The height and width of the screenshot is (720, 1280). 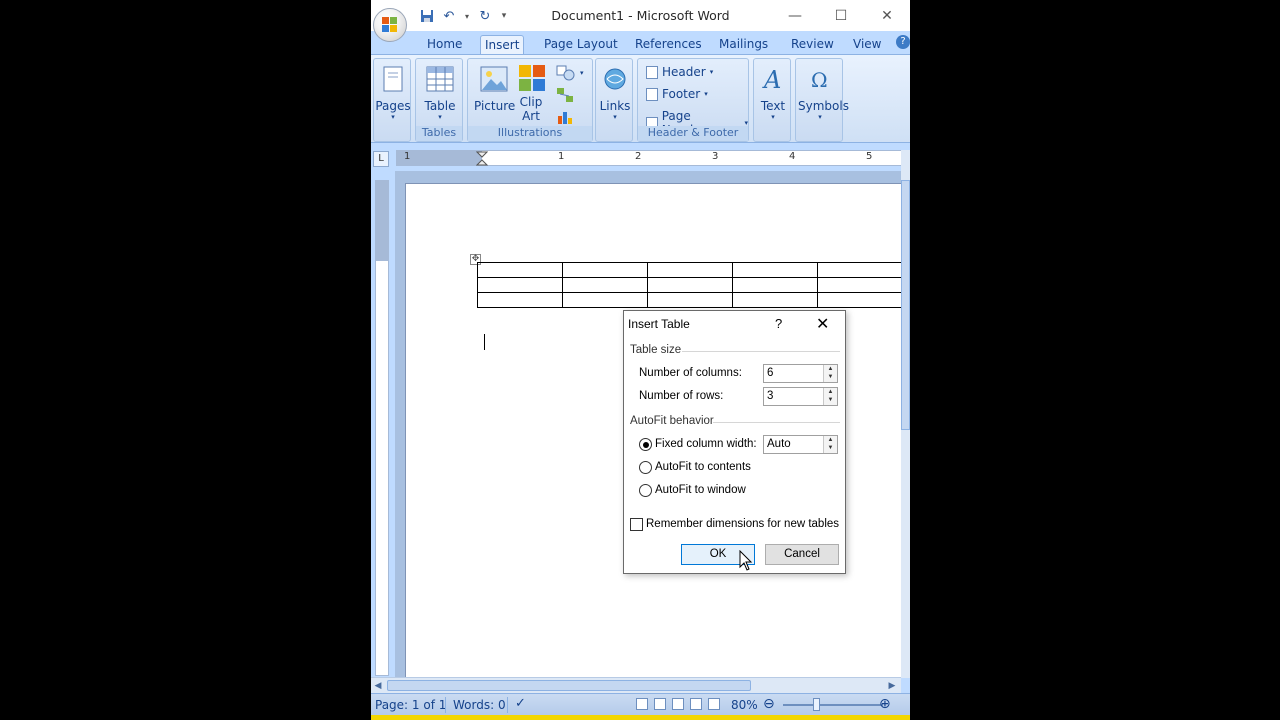 What do you see at coordinates (570, 73) in the screenshot?
I see `shapes-button: ▾` at bounding box center [570, 73].